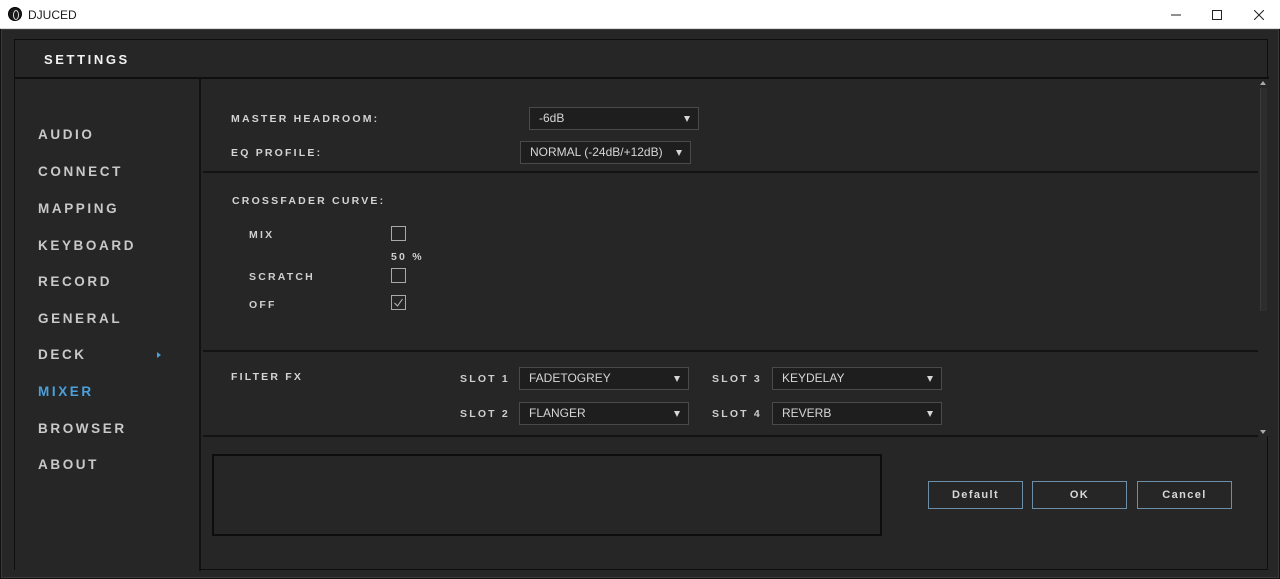 The image size is (1280, 579). Describe the element at coordinates (737, 379) in the screenshot. I see `slot-3-label: SLOT 3` at that location.